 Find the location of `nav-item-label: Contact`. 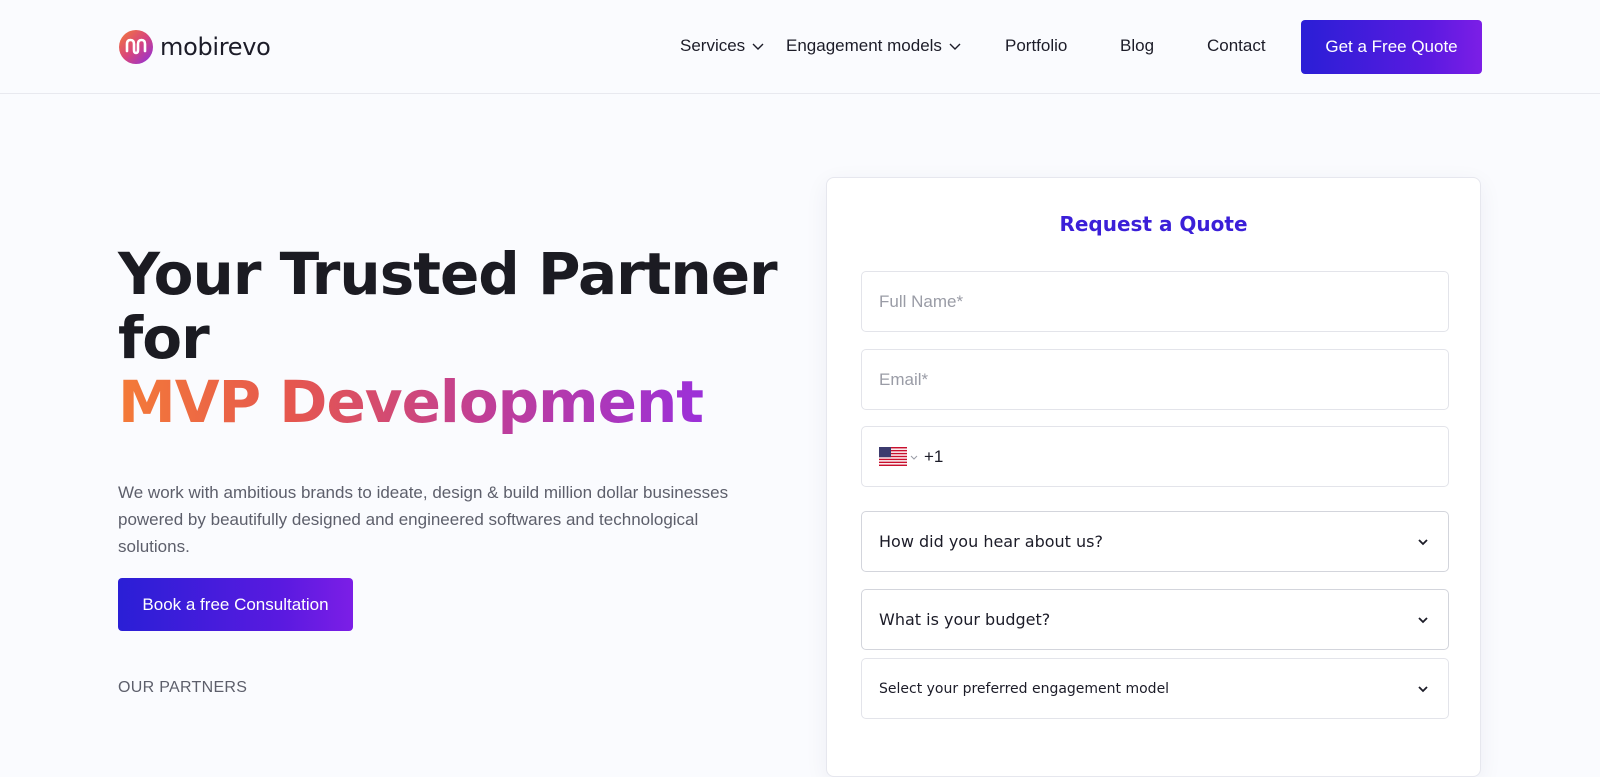

nav-item-label: Contact is located at coordinates (1236, 45).